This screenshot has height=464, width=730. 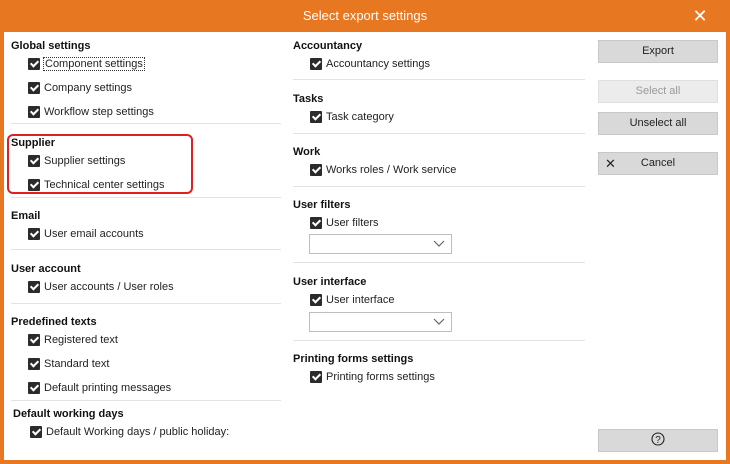 I want to click on checkbox-technical-center-settings: Technical center settings, so click(x=96, y=185).